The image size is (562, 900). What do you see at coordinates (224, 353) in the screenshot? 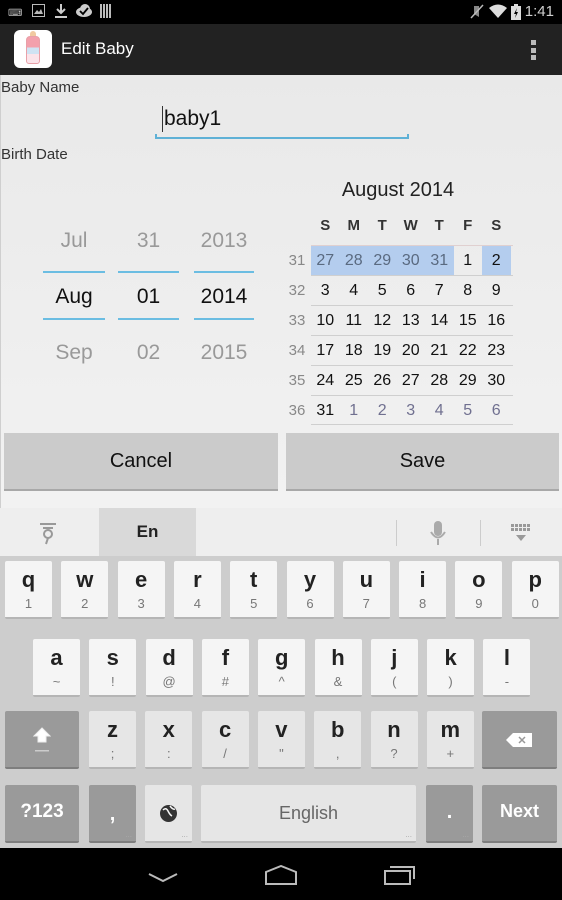
I see `year-next: 2015` at bounding box center [224, 353].